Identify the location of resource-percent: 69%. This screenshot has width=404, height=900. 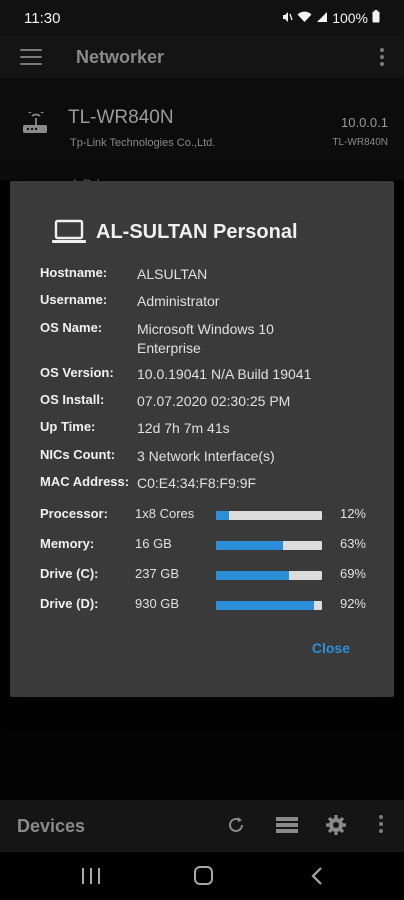
(352, 573).